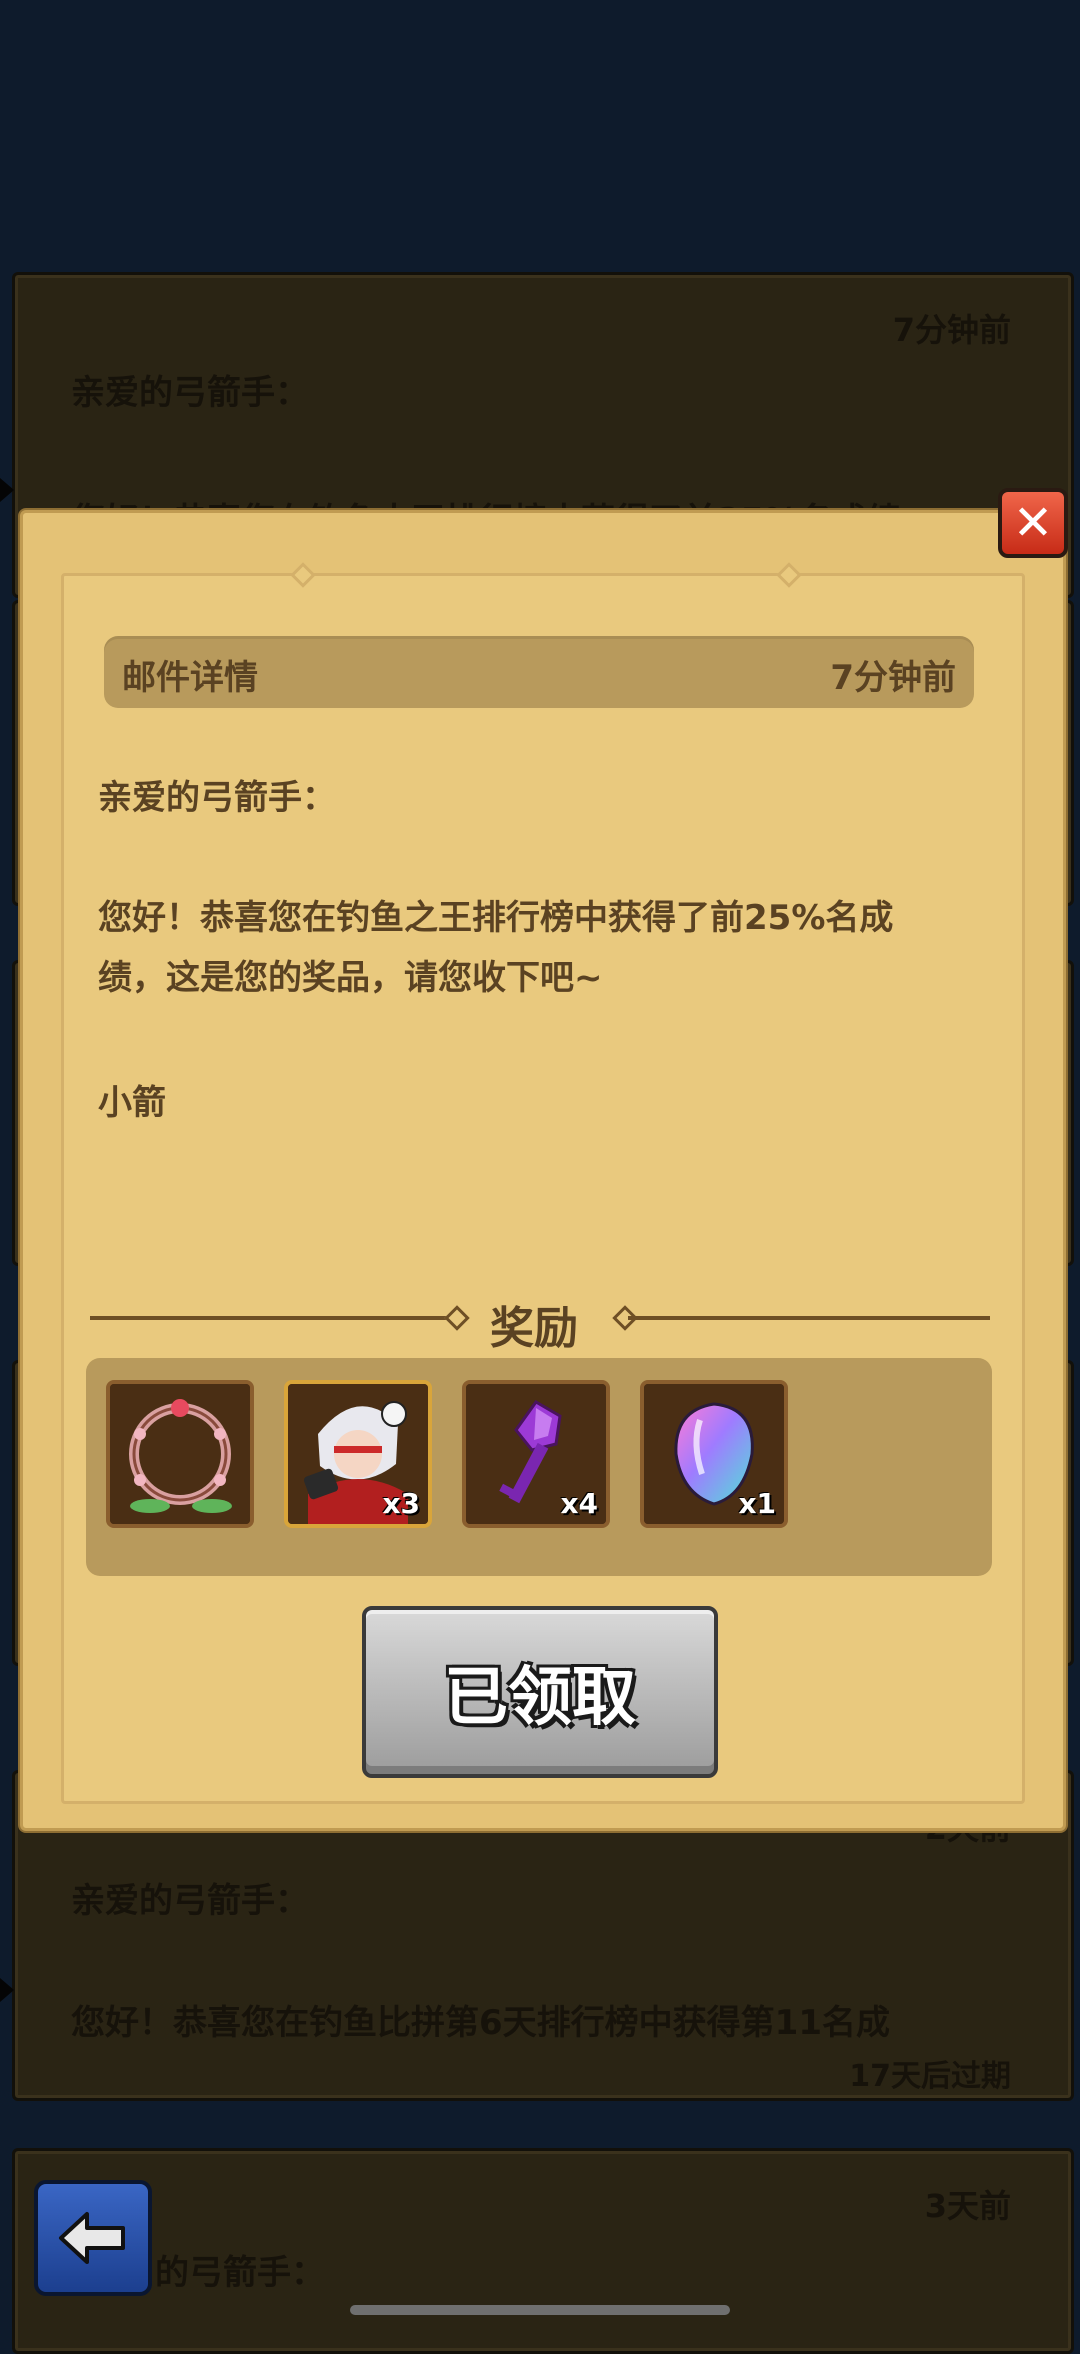  I want to click on back-button, so click(93, 2238).